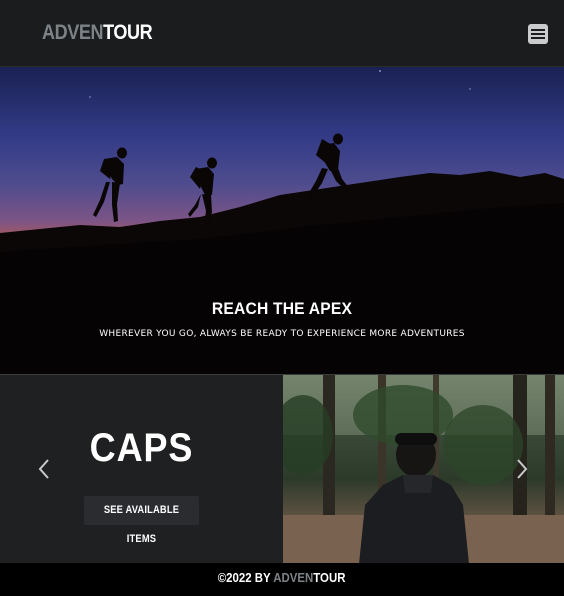  I want to click on navbar: ADVENTOUR, so click(282, 33).